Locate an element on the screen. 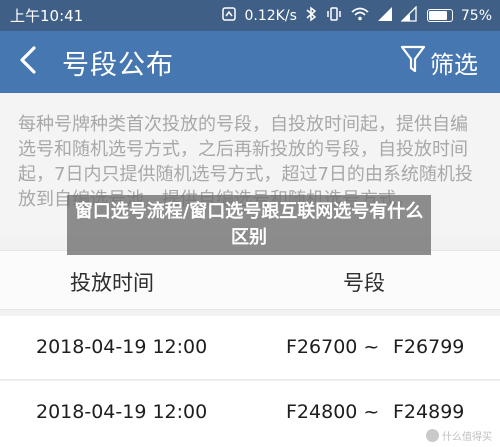 The height and width of the screenshot is (447, 500). network-speed: 0.12K/s is located at coordinates (270, 15).